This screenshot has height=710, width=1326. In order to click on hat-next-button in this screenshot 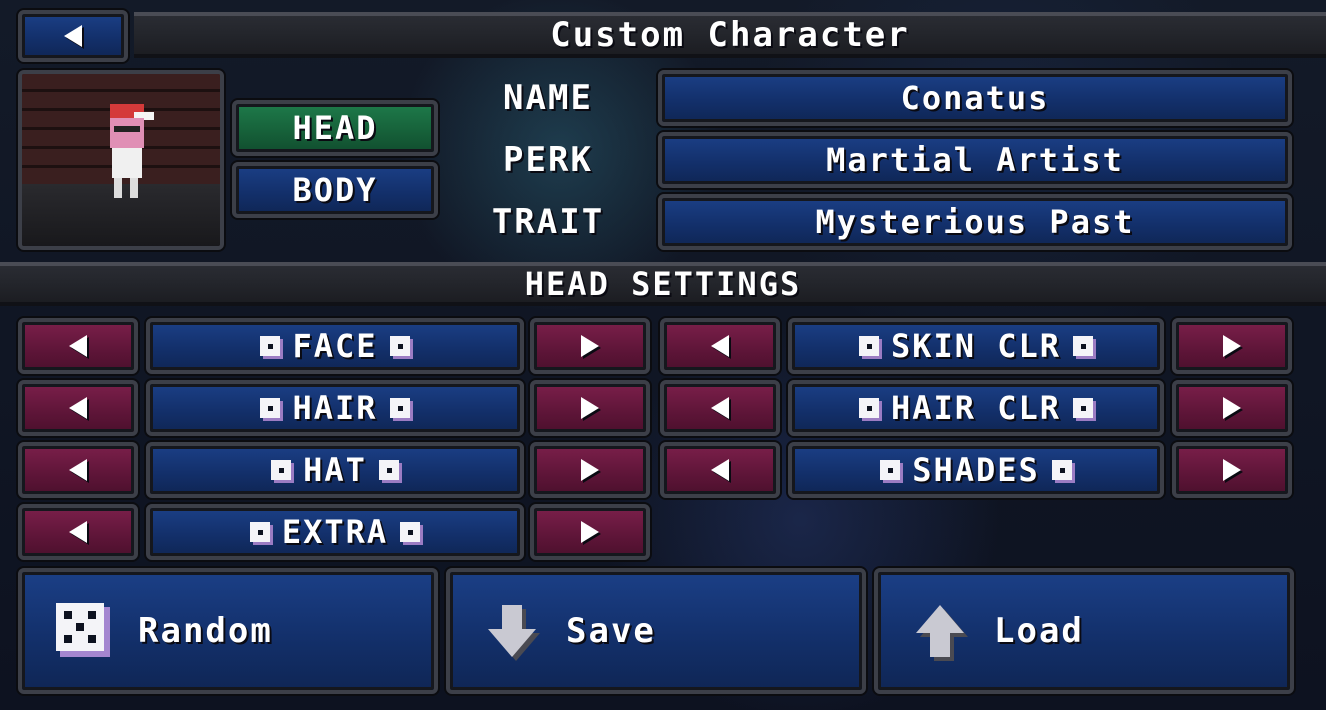, I will do `click(590, 470)`.